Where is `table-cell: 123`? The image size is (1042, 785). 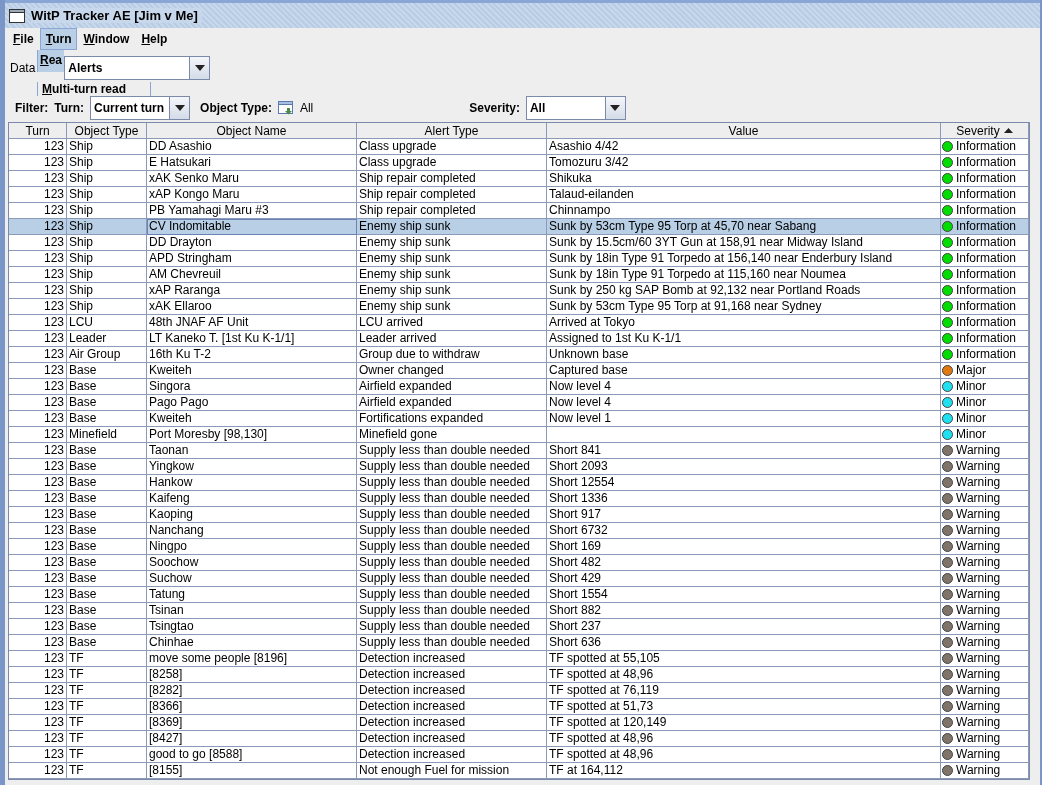 table-cell: 123 is located at coordinates (38, 771).